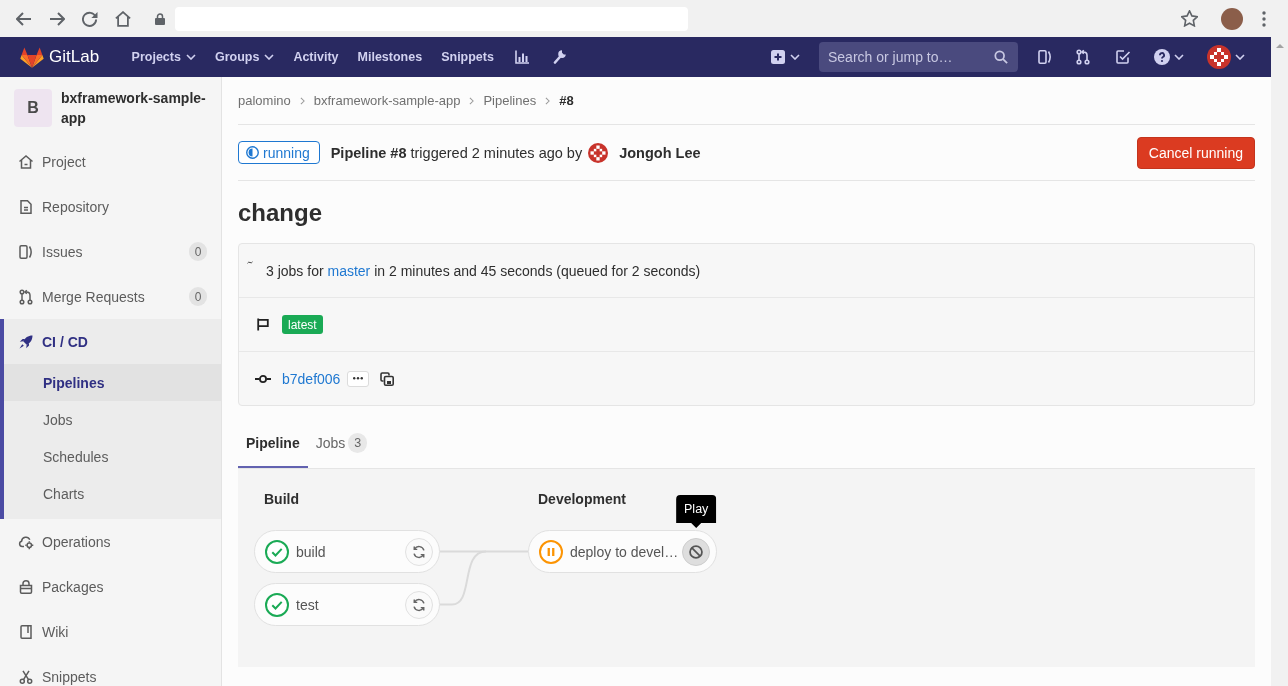  I want to click on profile-avatar, so click(1232, 18).